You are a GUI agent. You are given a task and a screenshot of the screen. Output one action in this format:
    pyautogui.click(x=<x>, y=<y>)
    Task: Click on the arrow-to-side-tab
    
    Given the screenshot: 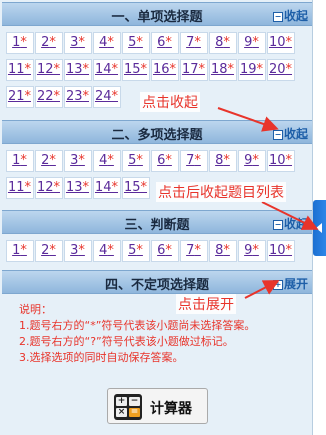 What is the action you would take?
    pyautogui.click(x=290, y=215)
    